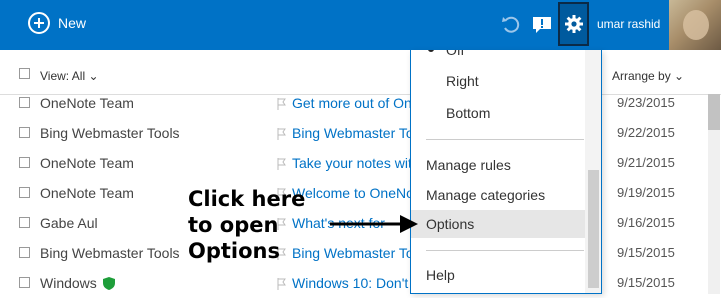 Image resolution: width=721 pixels, height=298 pixels. What do you see at coordinates (646, 102) in the screenshot?
I see `message-date: 9/23/2015` at bounding box center [646, 102].